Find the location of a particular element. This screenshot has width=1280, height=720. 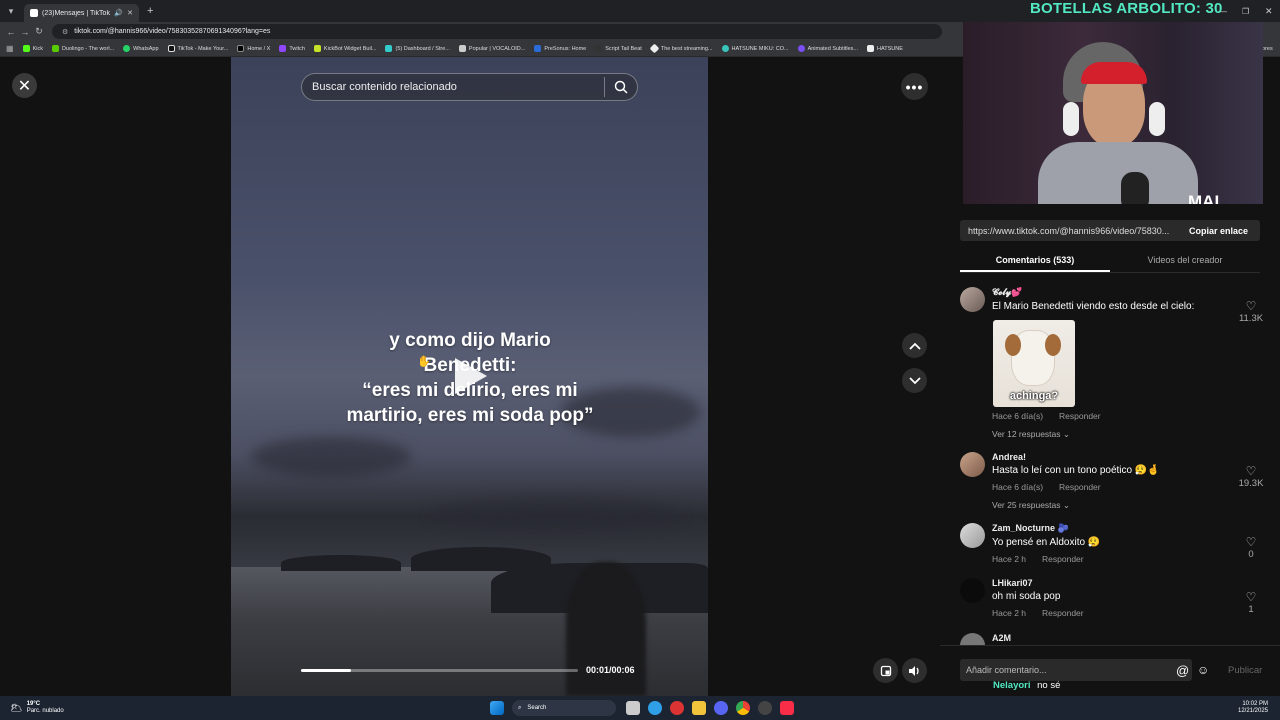

bookmark: HATSUNE is located at coordinates (885, 48).